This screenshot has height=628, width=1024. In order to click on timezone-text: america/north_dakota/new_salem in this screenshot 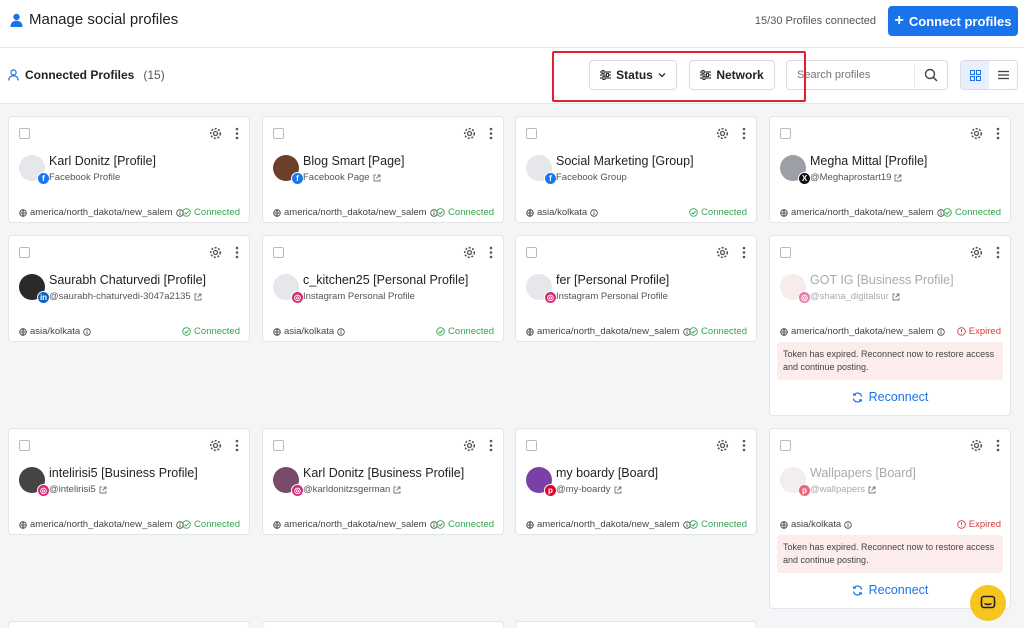, I will do `click(862, 331)`.